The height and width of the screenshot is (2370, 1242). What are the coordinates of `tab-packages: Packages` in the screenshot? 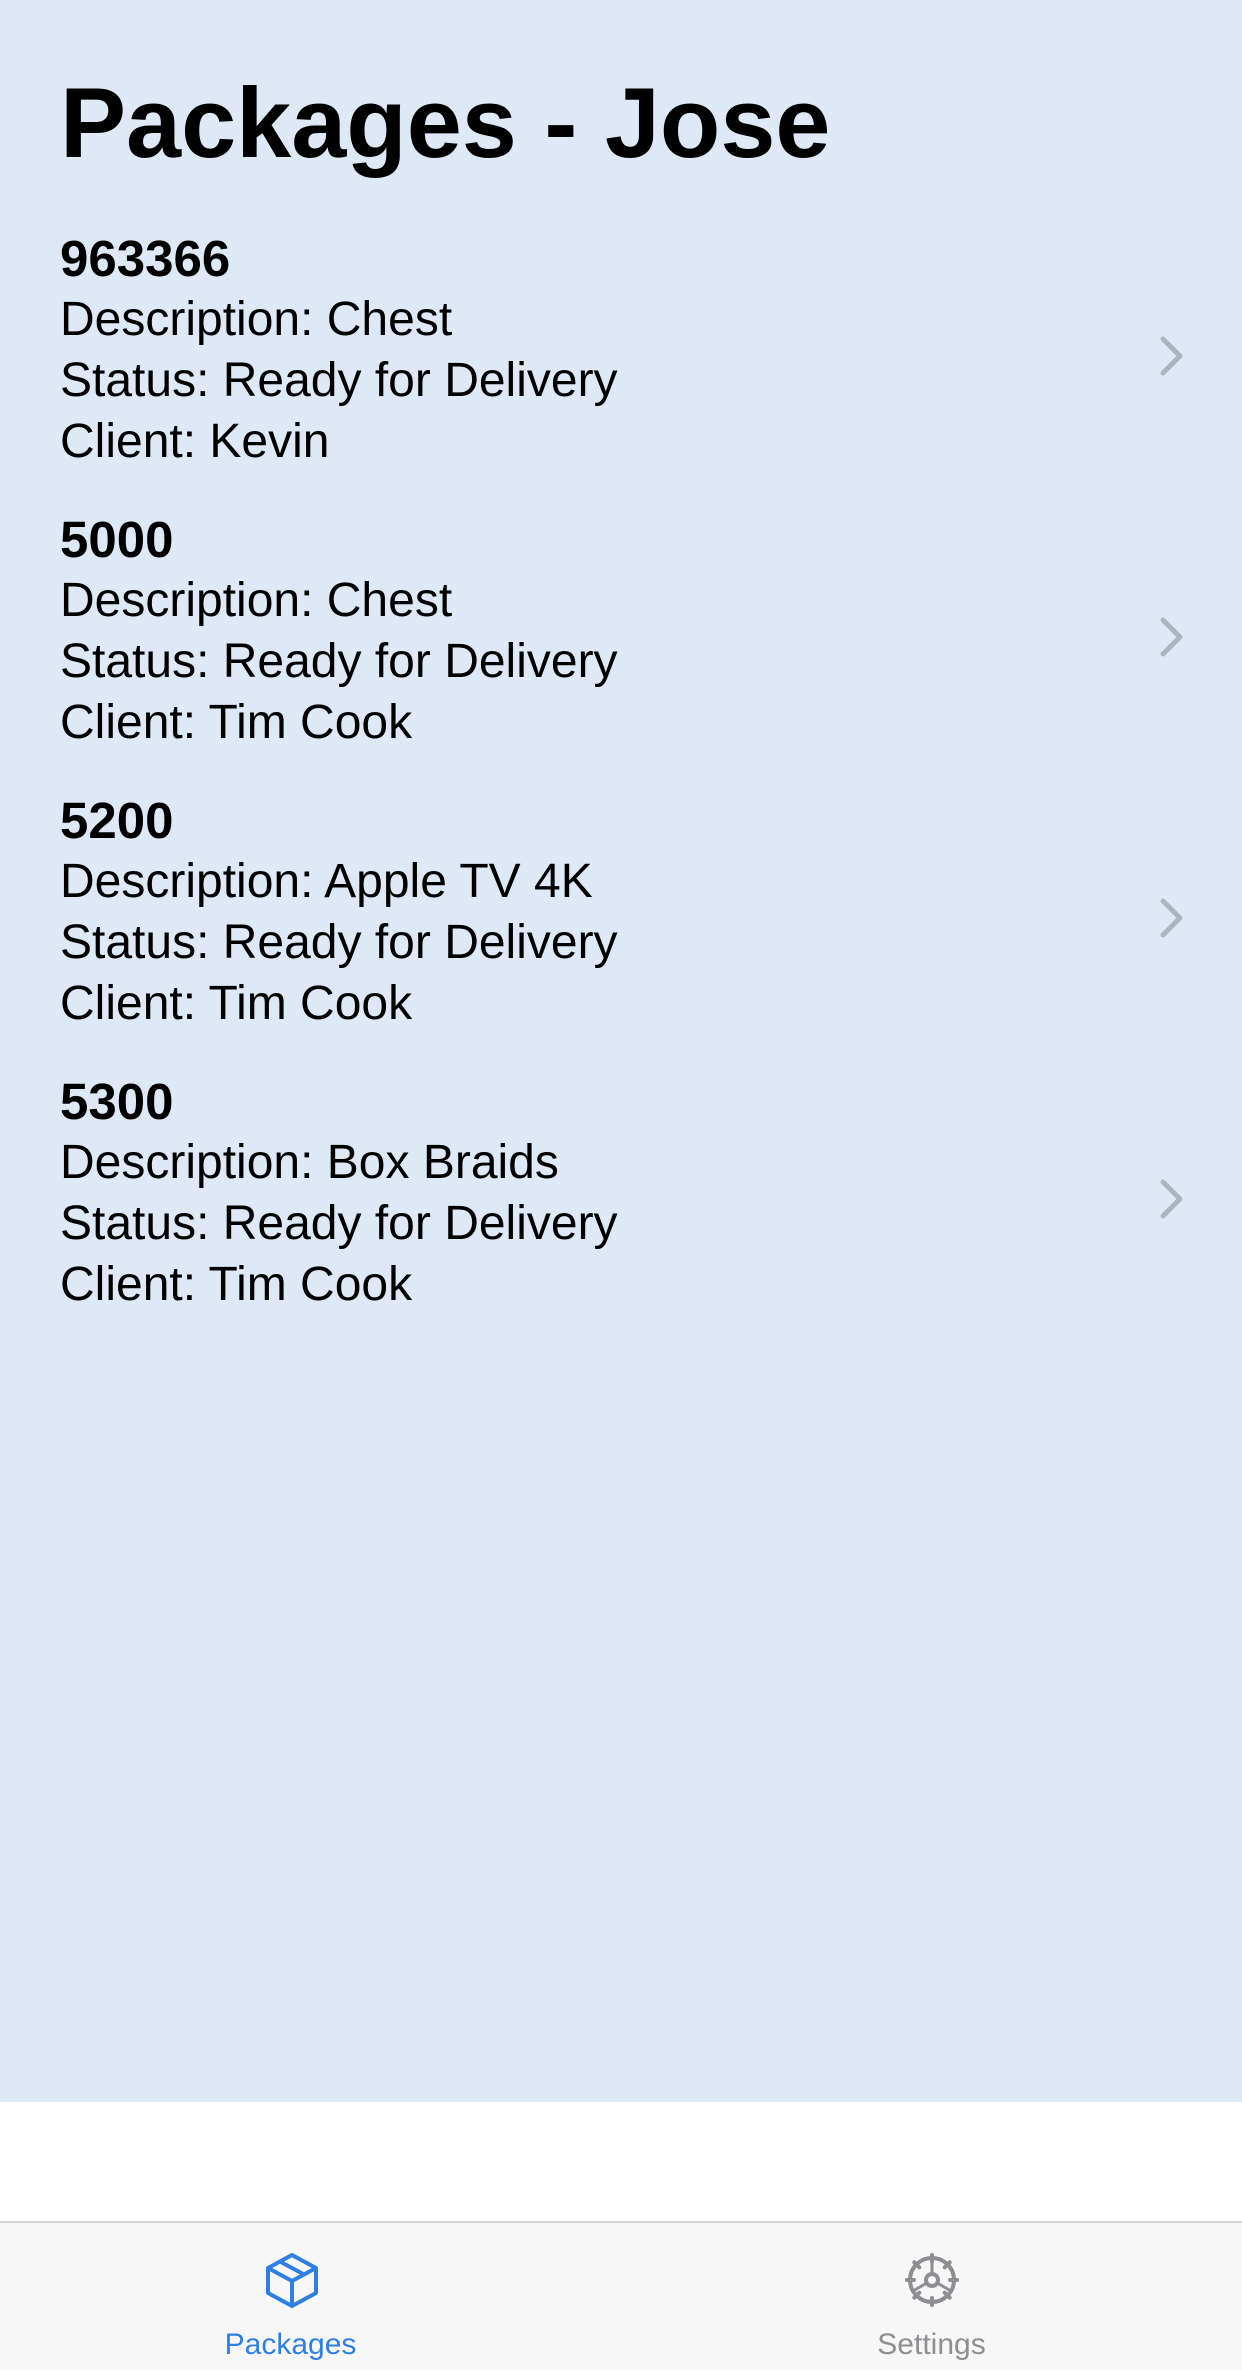 It's located at (310, 2296).